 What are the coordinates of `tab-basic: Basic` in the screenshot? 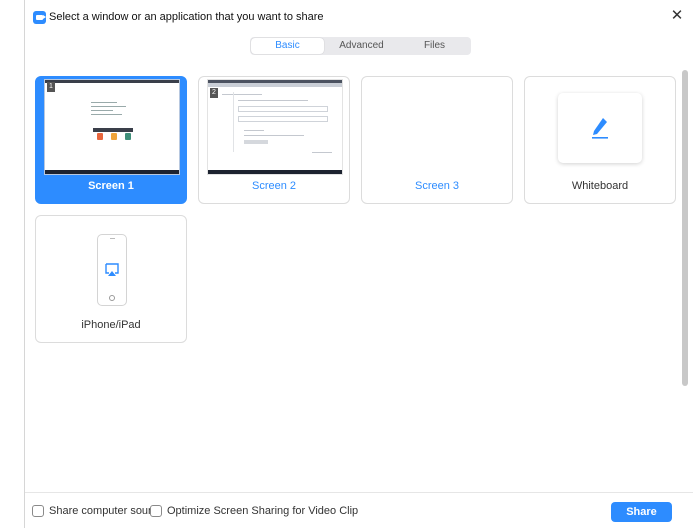 It's located at (287, 46).